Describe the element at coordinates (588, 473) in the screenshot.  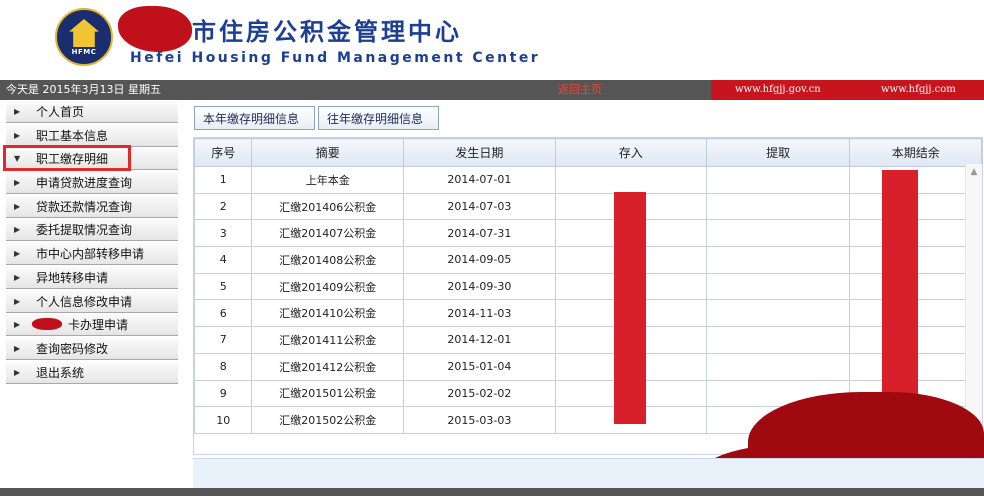
I see `pagination-pane` at that location.